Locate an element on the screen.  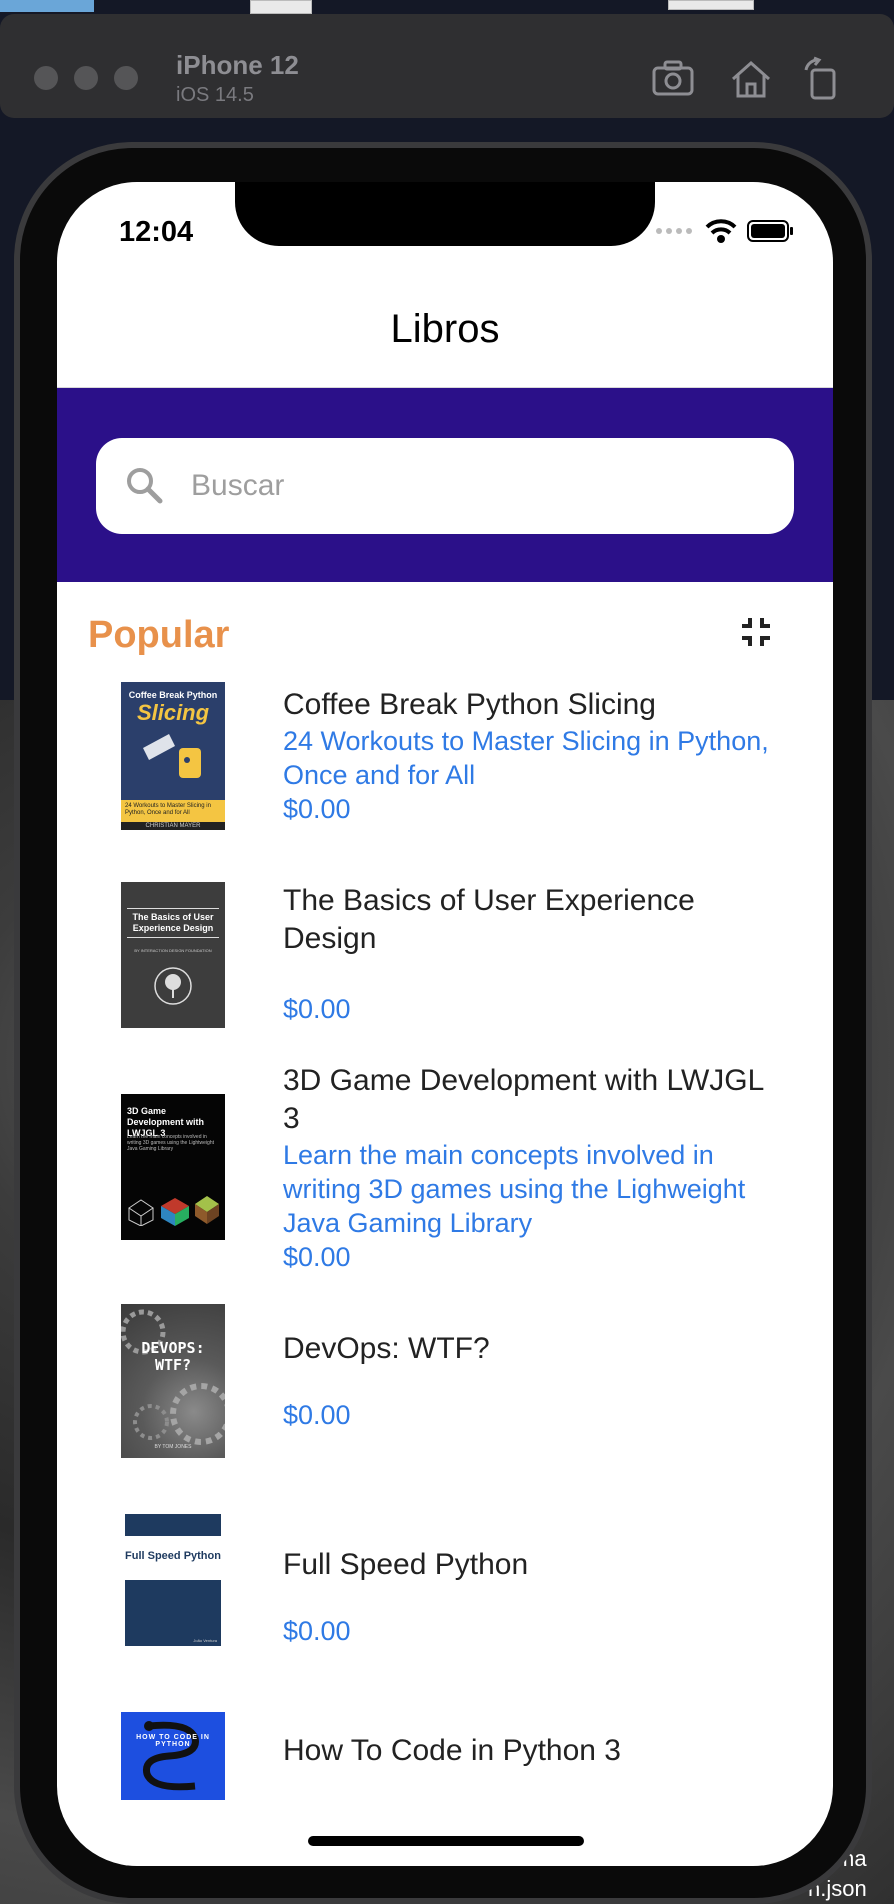
search-band is located at coordinates (445, 485).